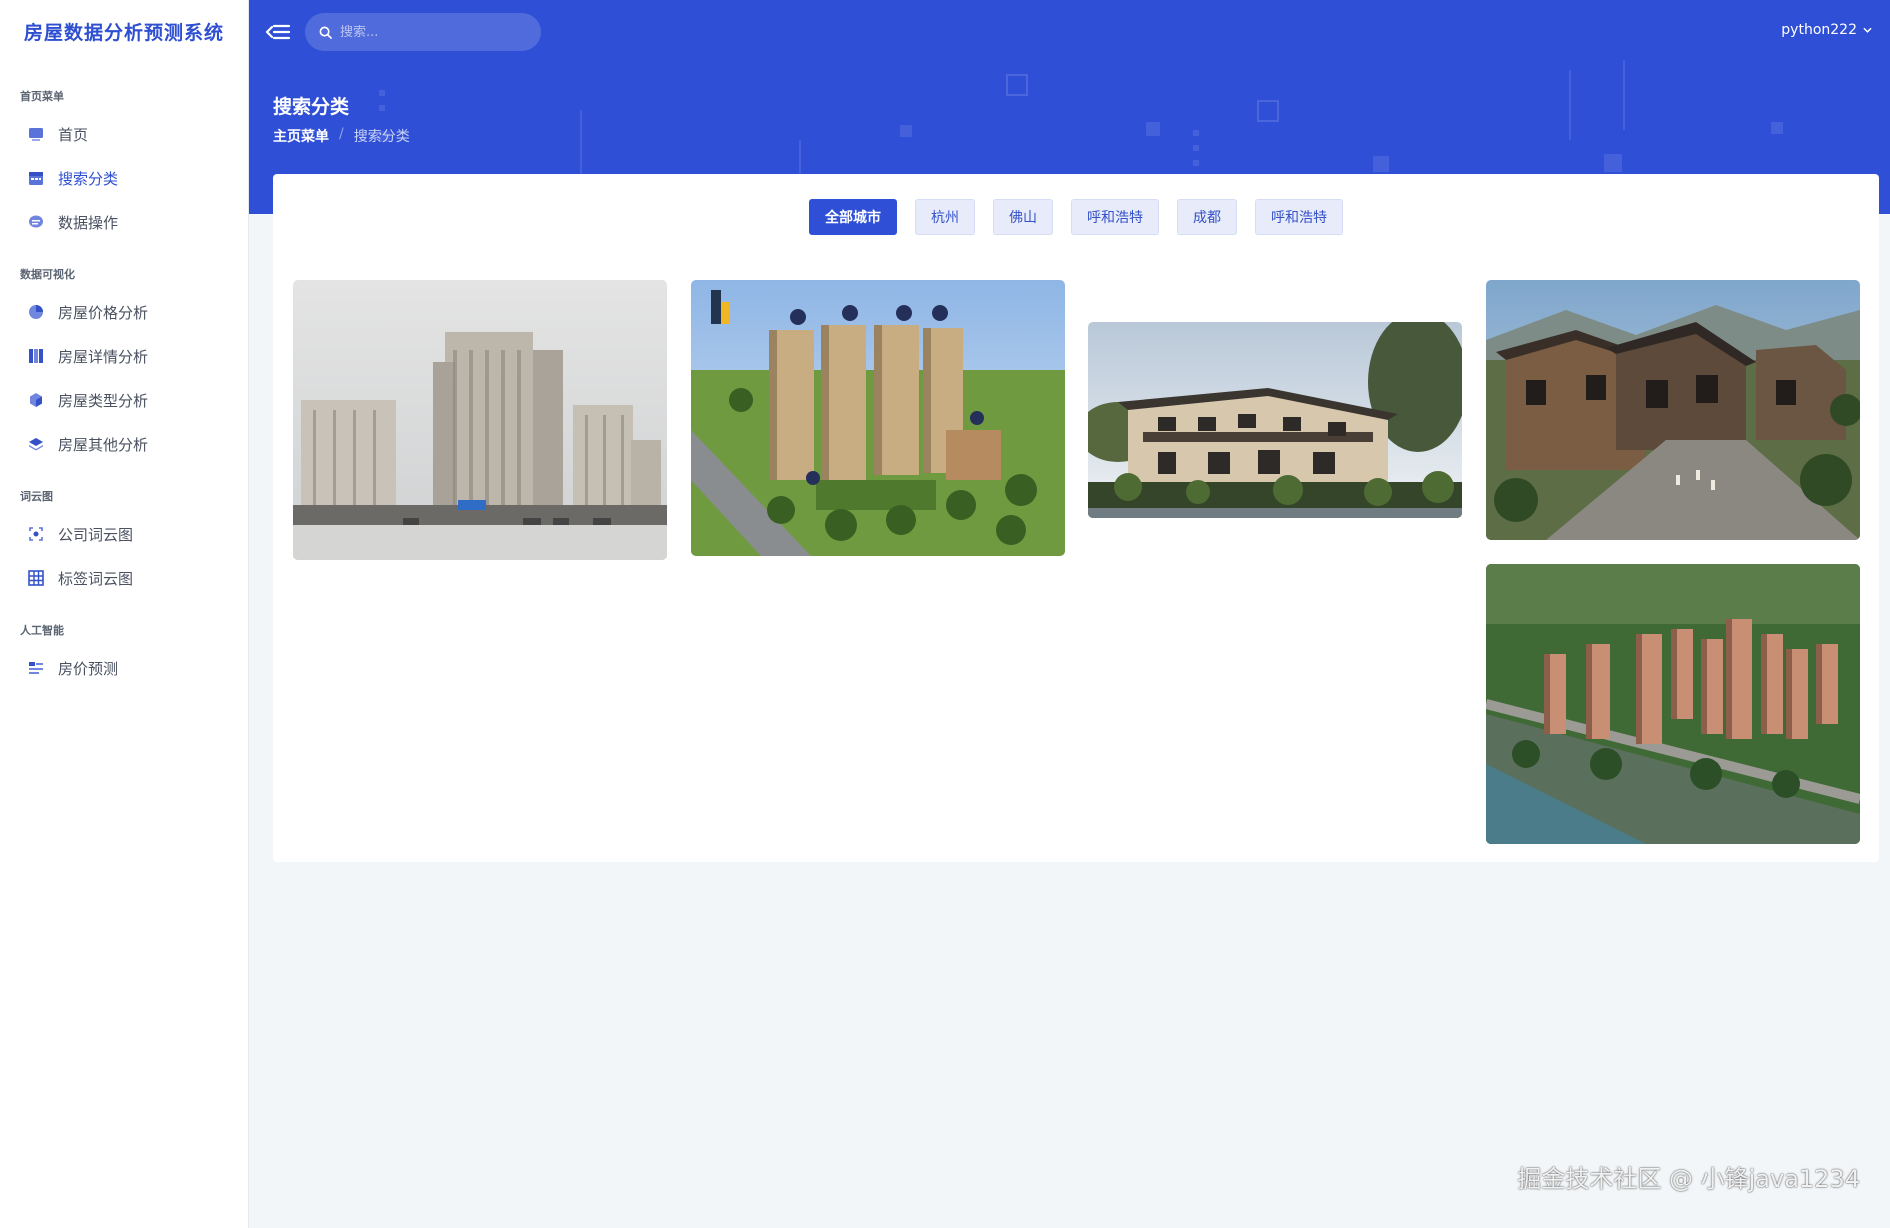 This screenshot has height=1228, width=1890. I want to click on cube-icon, so click(36, 400).